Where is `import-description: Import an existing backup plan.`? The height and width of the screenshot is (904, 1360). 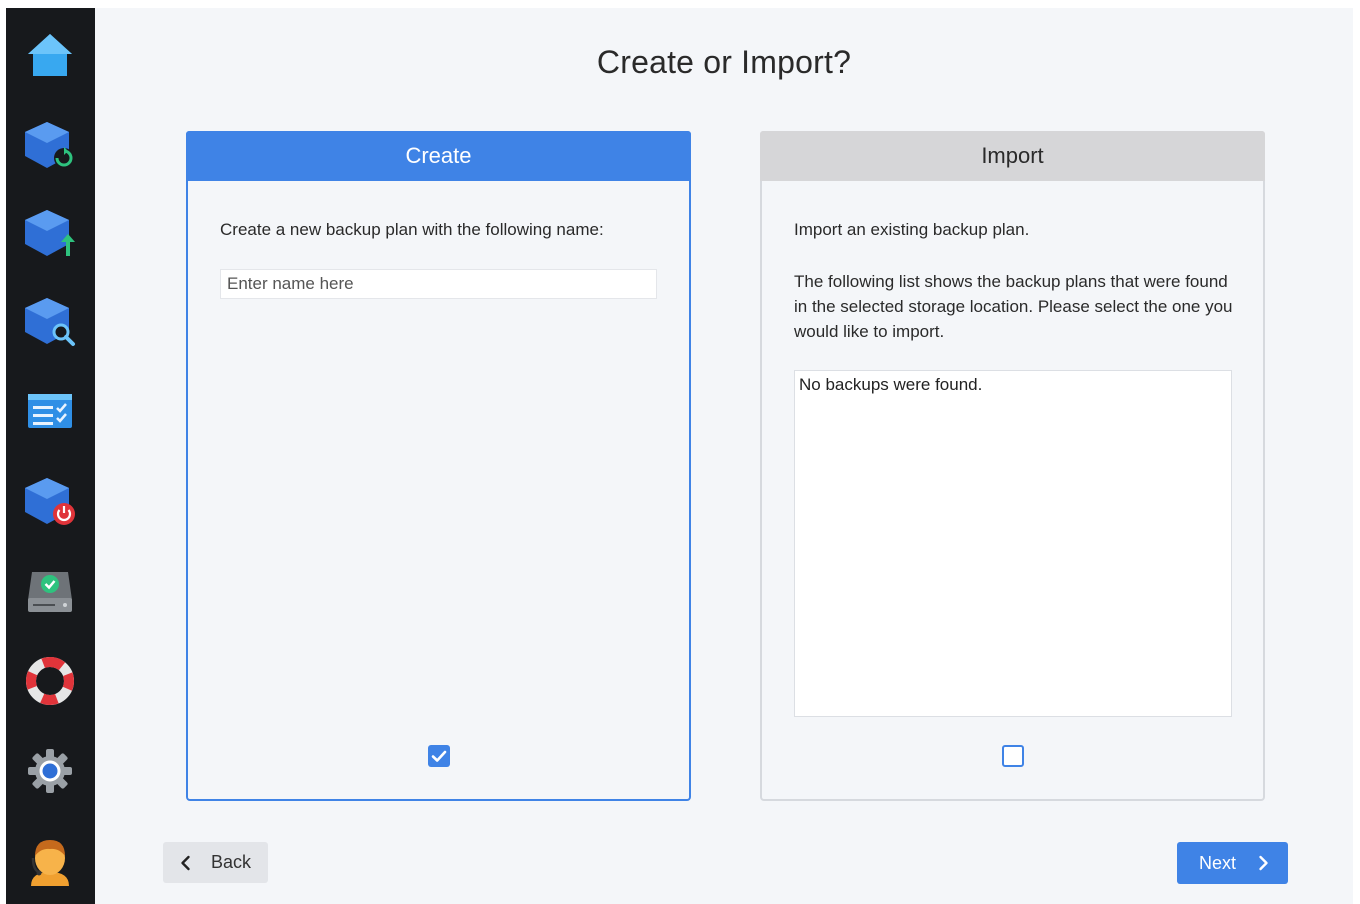
import-description: Import an existing backup plan. is located at coordinates (912, 229).